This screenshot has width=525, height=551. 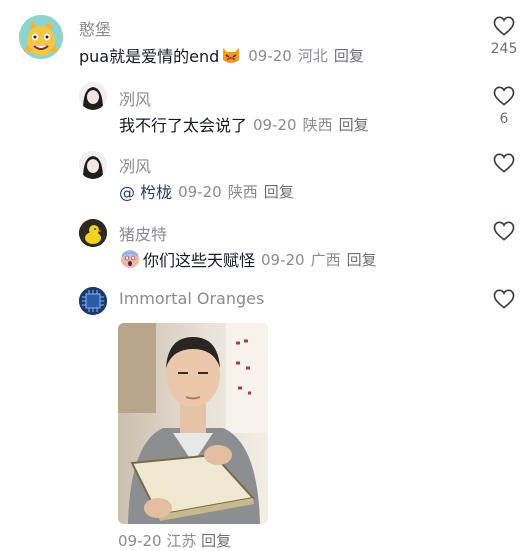 I want to click on mention-link: @ 枍栊, so click(x=145, y=191).